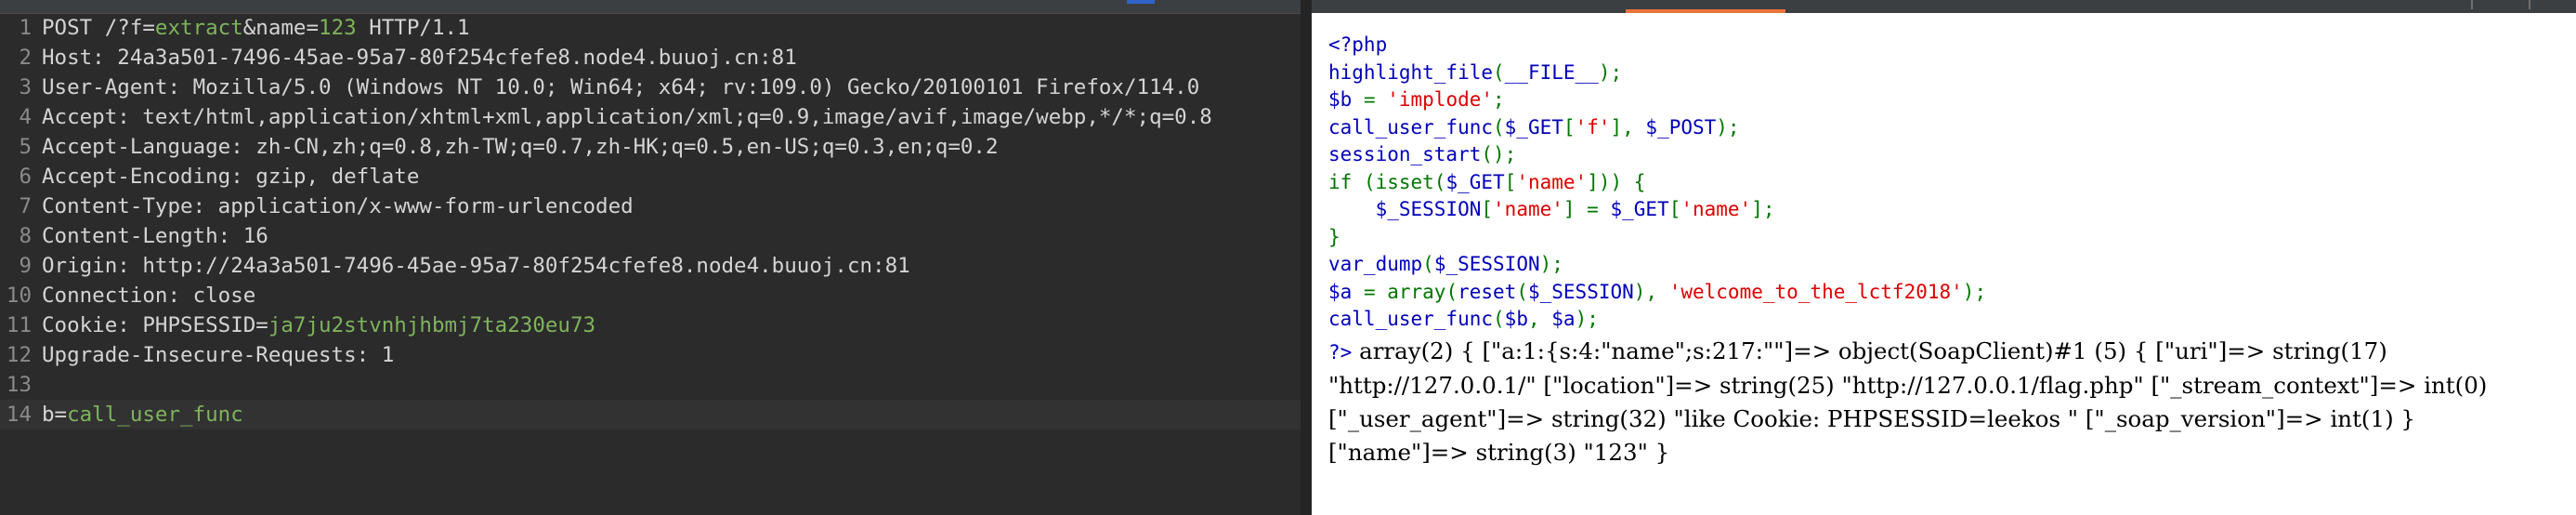 The height and width of the screenshot is (515, 2576). Describe the element at coordinates (117, 296) in the screenshot. I see `token: Connection:` at that location.